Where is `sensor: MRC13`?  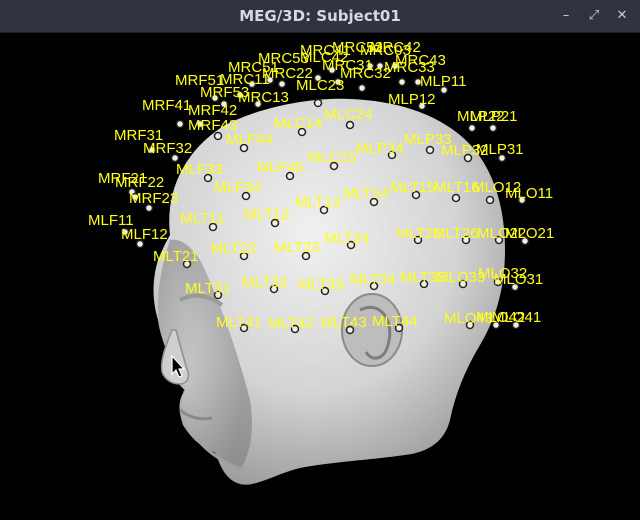 sensor: MRC13 is located at coordinates (263, 99).